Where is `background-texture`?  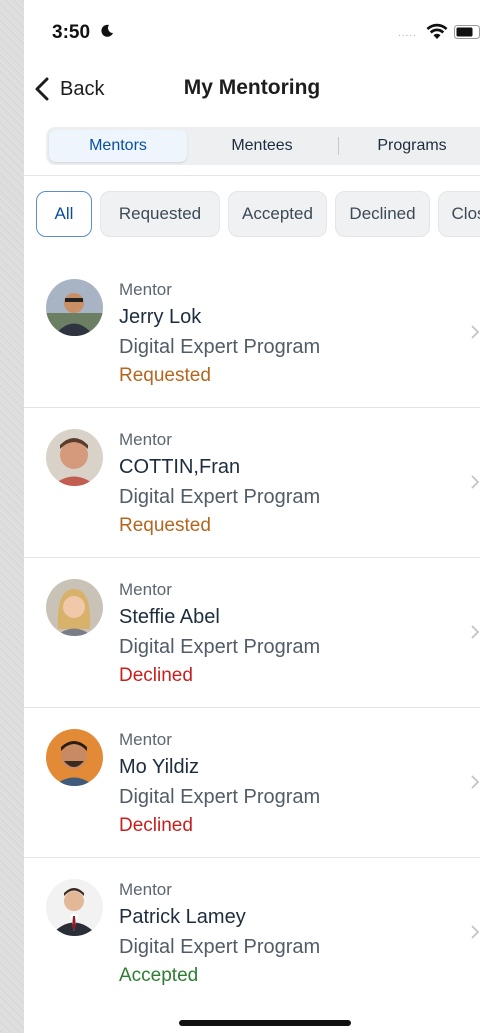
background-texture is located at coordinates (12, 516).